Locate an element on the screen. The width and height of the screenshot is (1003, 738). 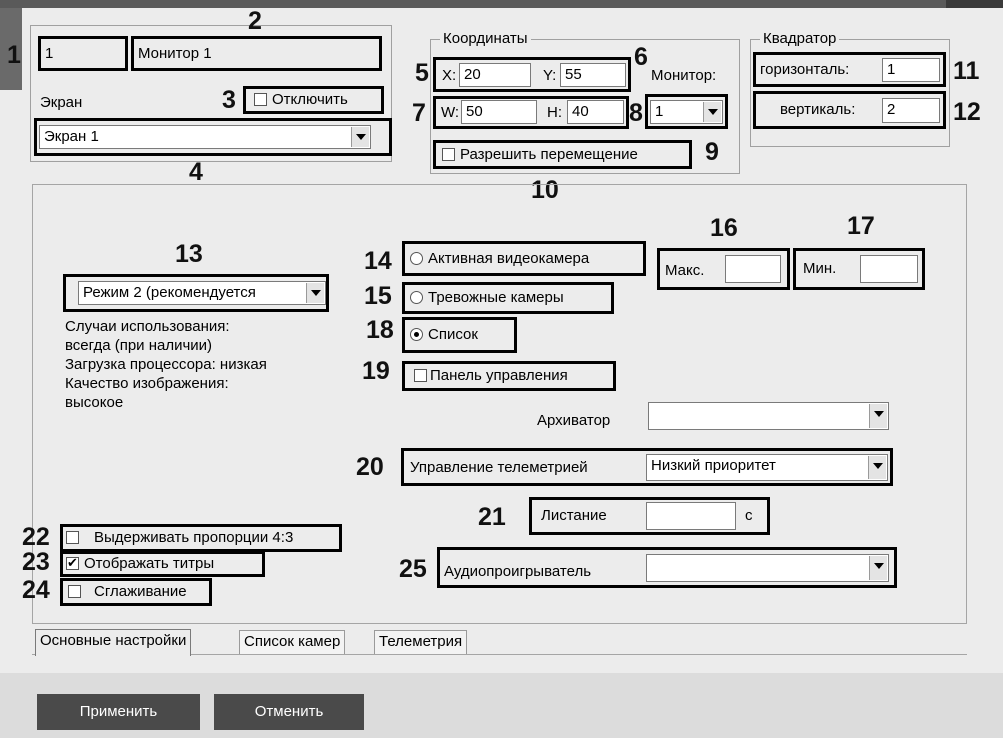
horizontal-input: 1 is located at coordinates (911, 70).